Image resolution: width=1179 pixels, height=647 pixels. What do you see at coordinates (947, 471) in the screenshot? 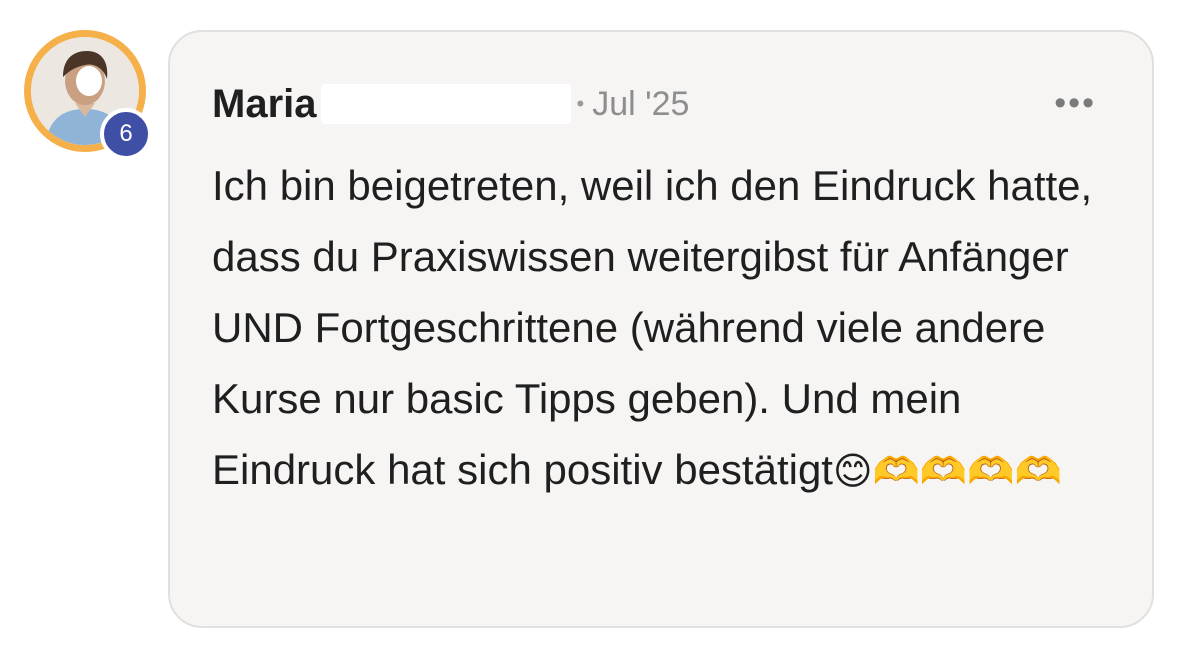
I see `comment-emojis: 😊🫶🫶🫶🫶` at bounding box center [947, 471].